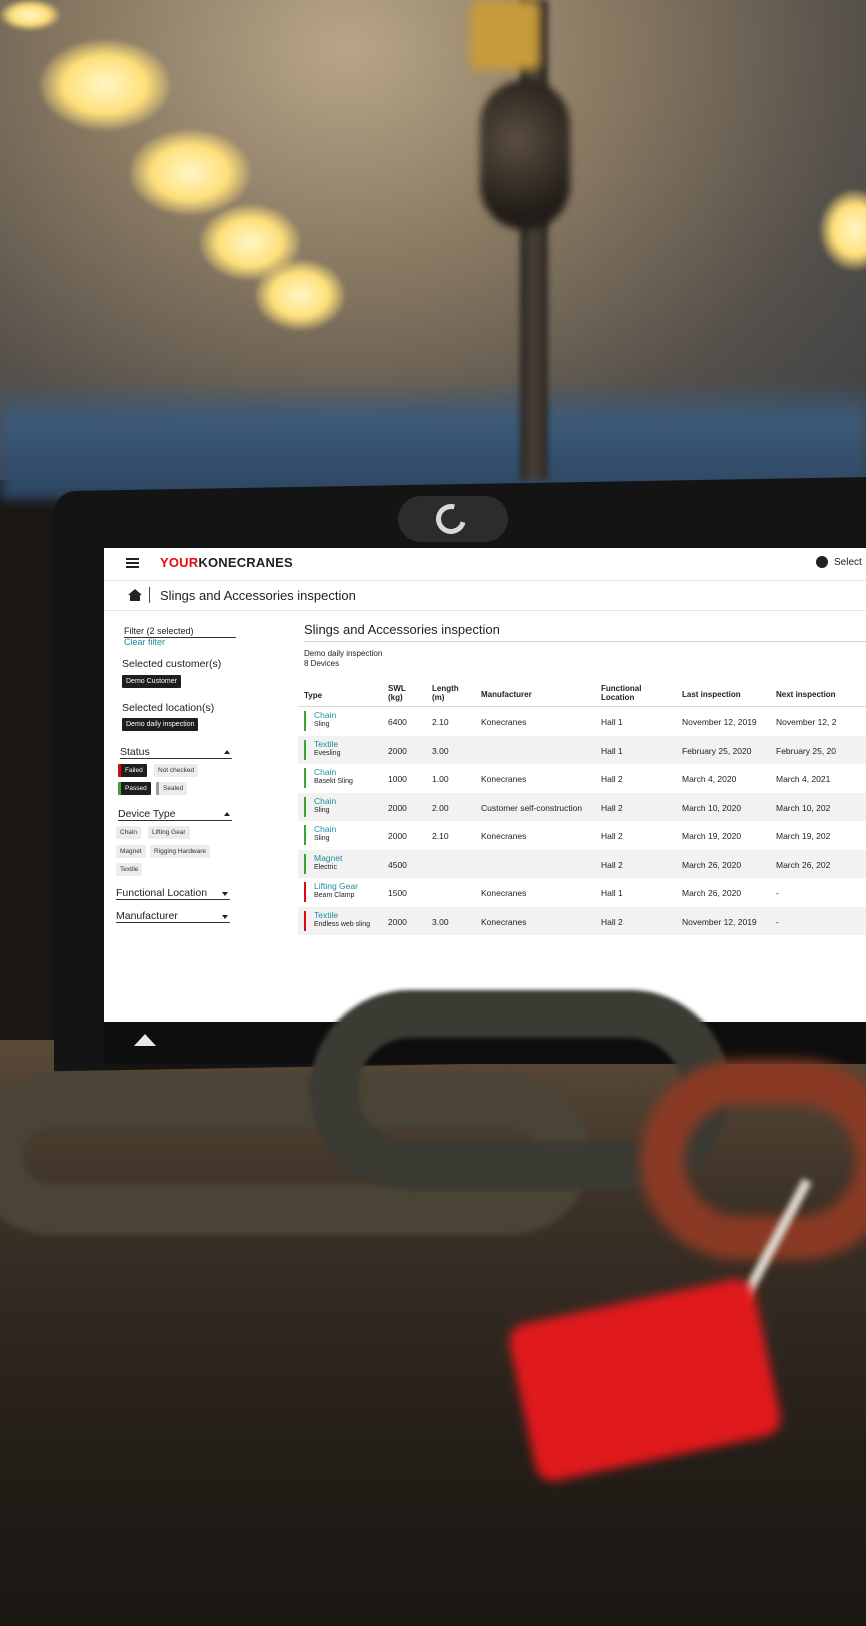 This screenshot has width=866, height=1626. What do you see at coordinates (144, 642) in the screenshot?
I see `clear-filter-link: Clear filter` at bounding box center [144, 642].